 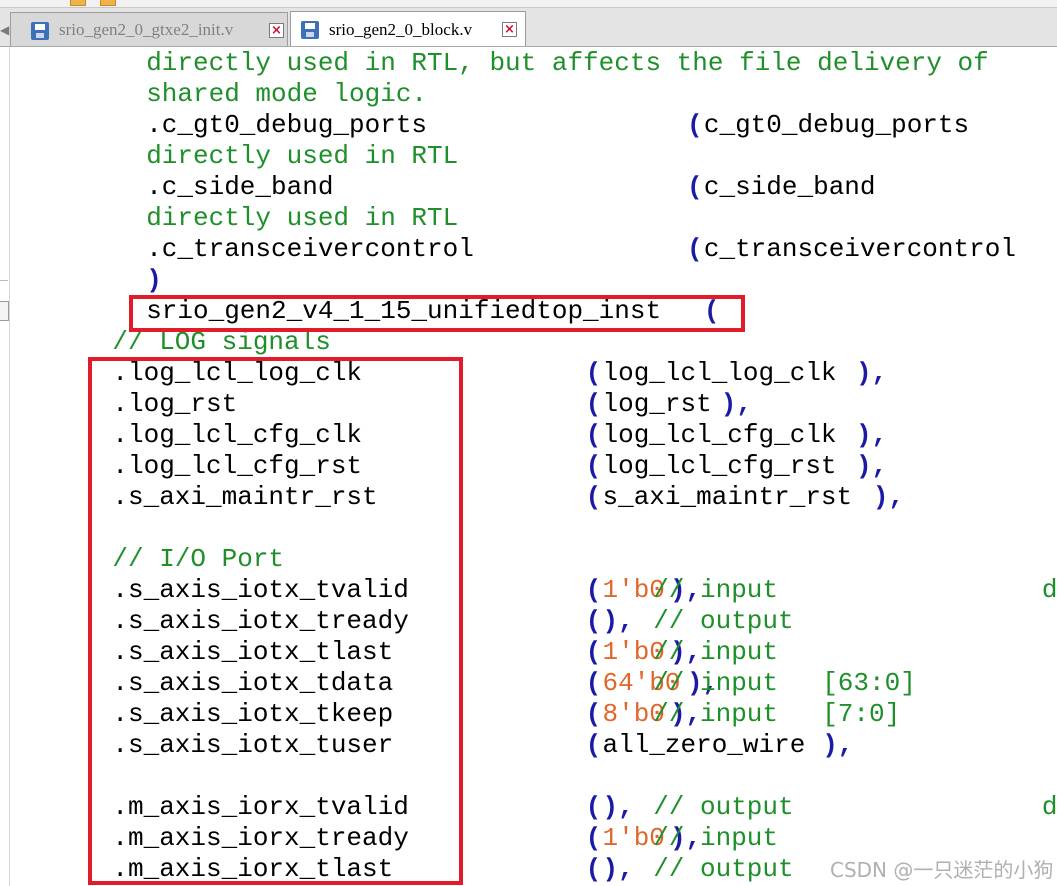 I want to click on port-arg: log_rst, so click(x=657, y=404).